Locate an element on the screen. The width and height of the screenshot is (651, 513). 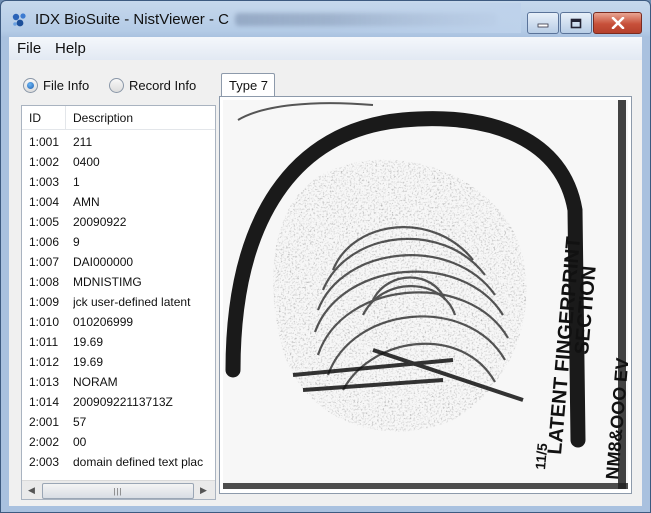
maximize-button is located at coordinates (576, 23).